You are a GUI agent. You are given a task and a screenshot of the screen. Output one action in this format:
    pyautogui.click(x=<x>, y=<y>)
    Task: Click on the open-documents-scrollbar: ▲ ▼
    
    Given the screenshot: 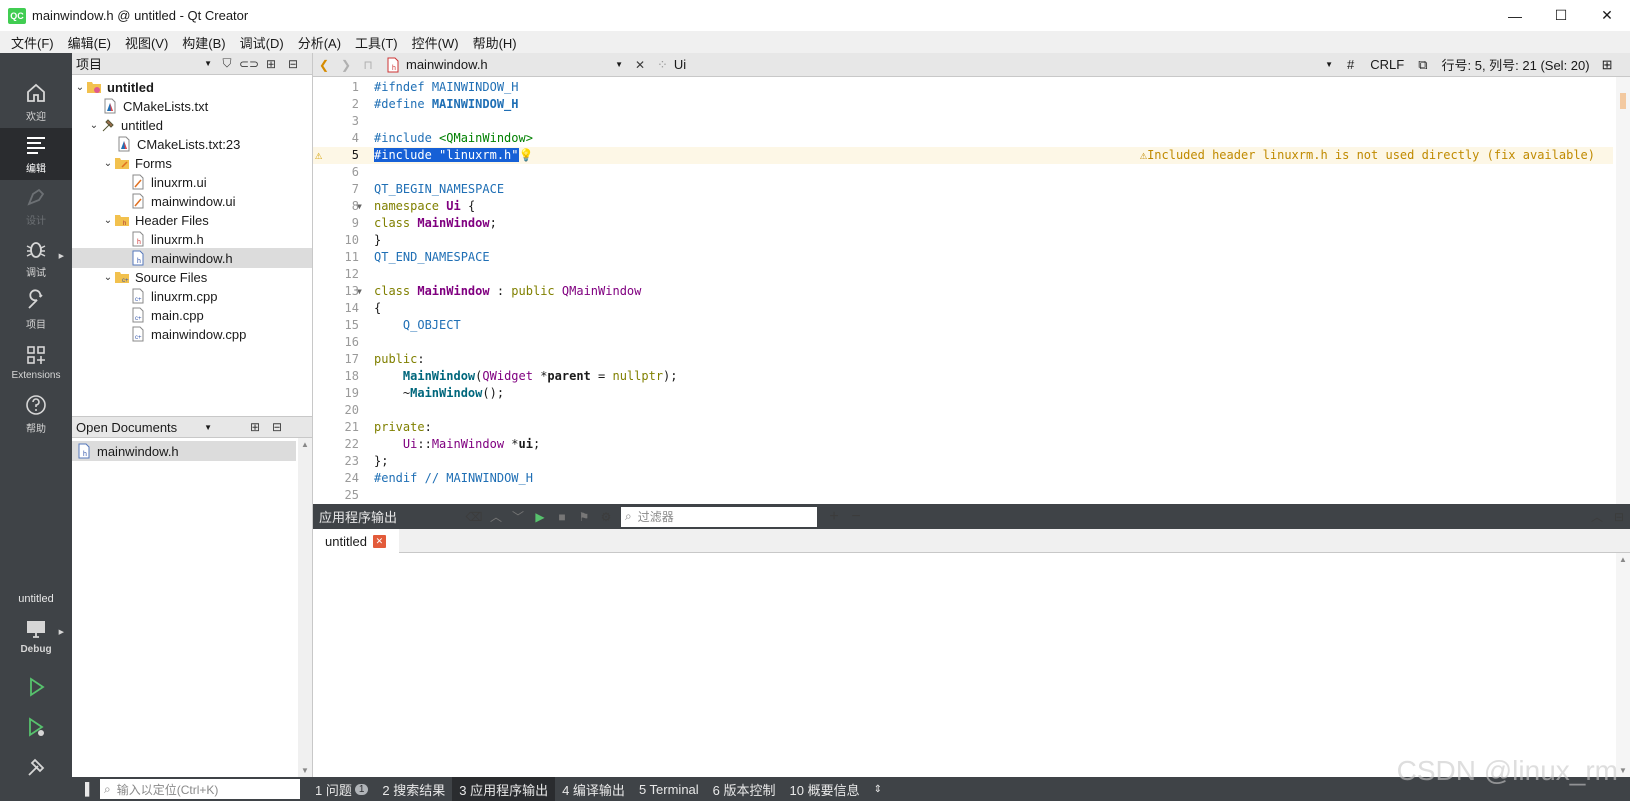 What is the action you would take?
    pyautogui.click(x=305, y=607)
    